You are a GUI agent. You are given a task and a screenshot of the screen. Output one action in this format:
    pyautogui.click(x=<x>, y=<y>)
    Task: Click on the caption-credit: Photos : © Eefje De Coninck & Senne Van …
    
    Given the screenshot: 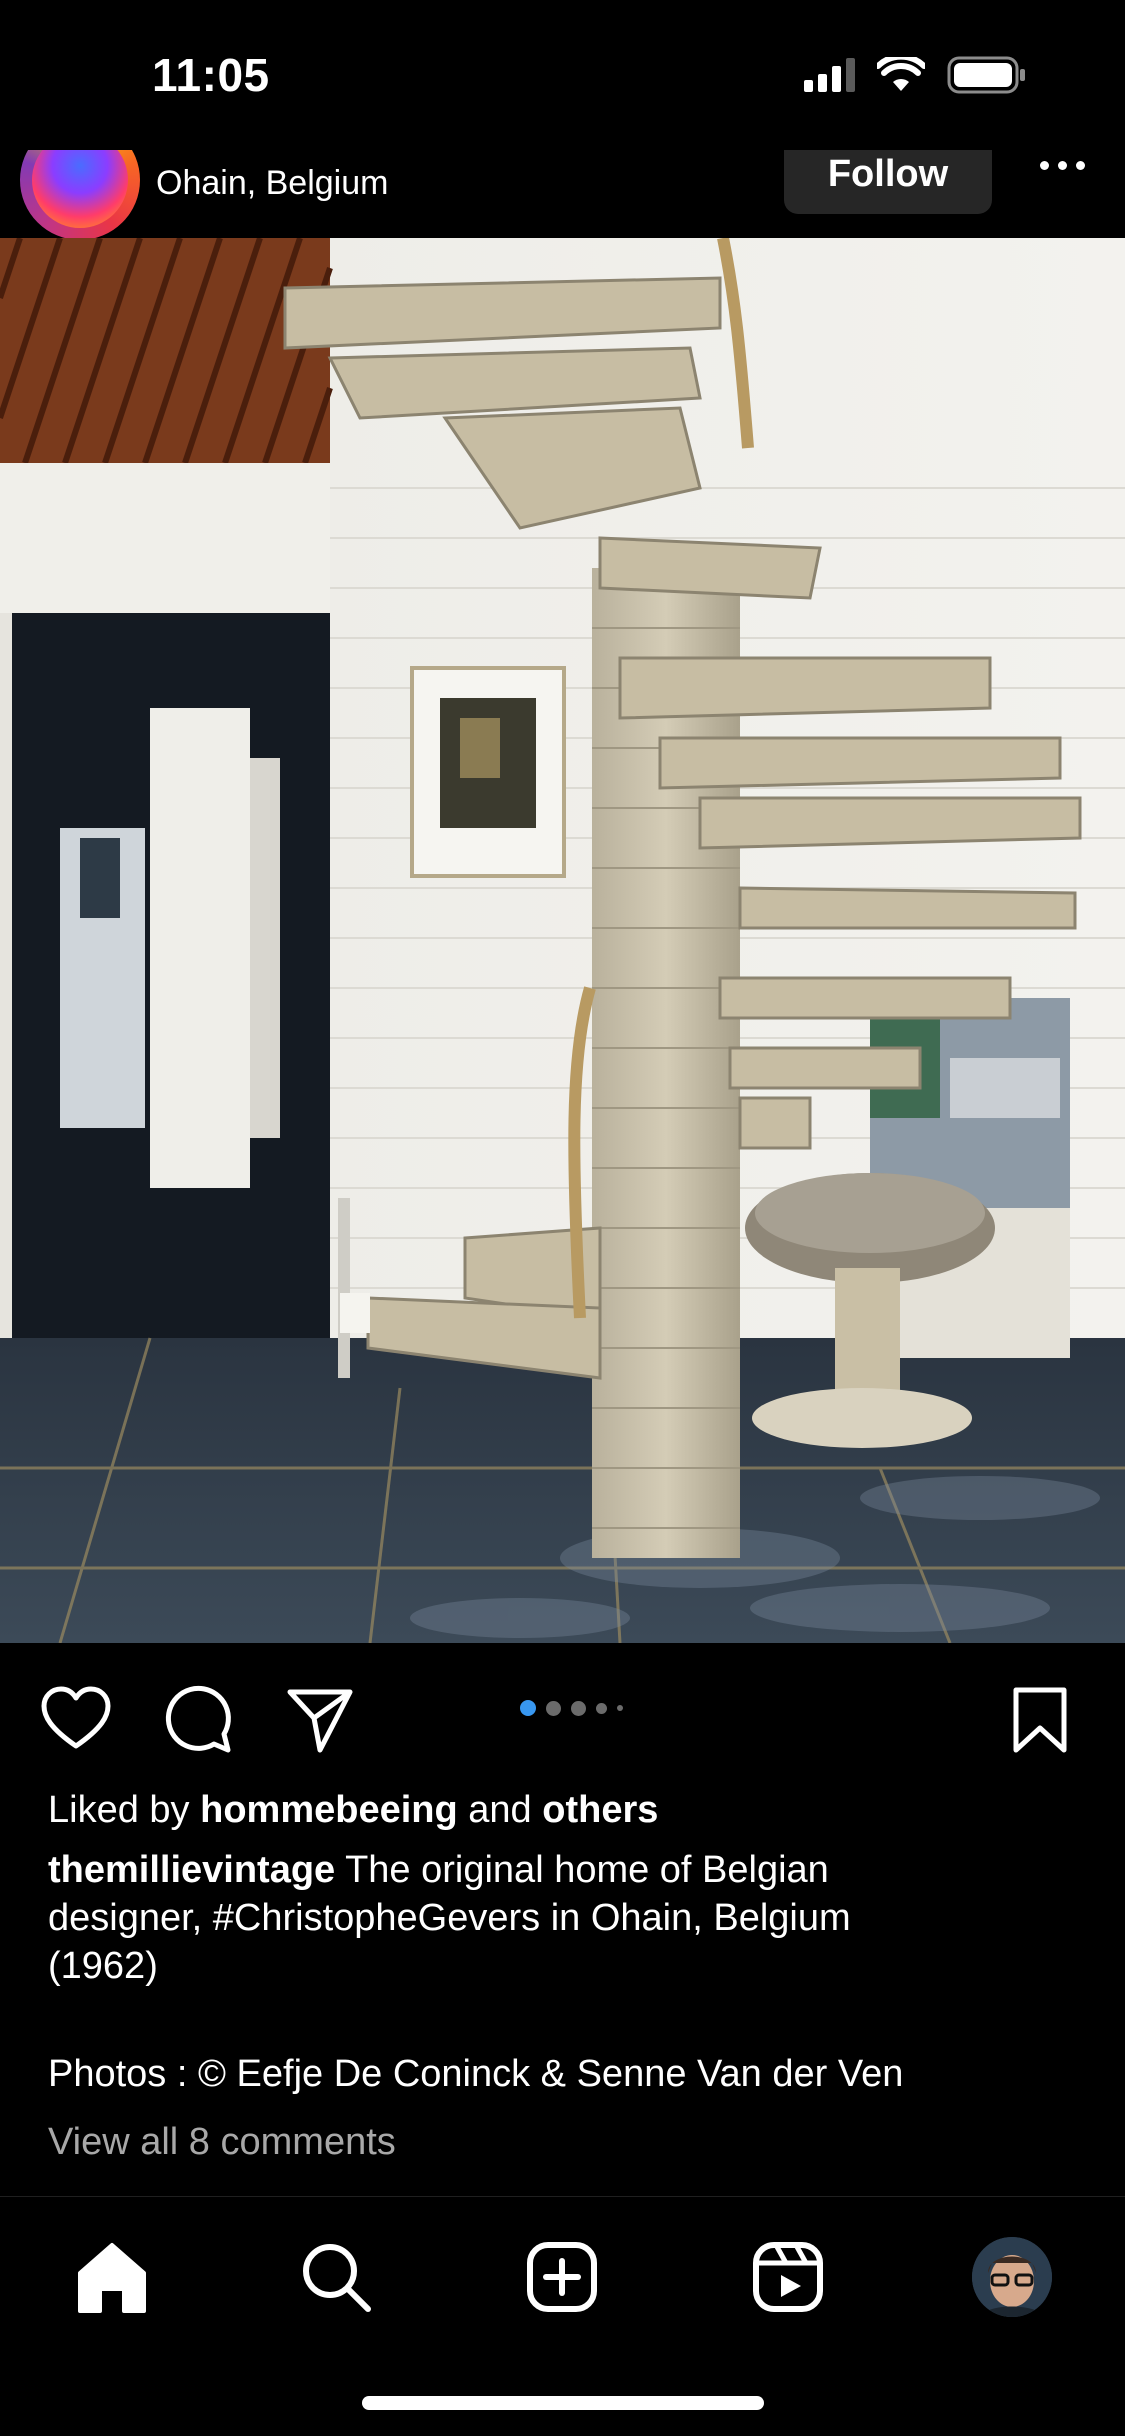 What is the action you would take?
    pyautogui.click(x=476, y=2074)
    